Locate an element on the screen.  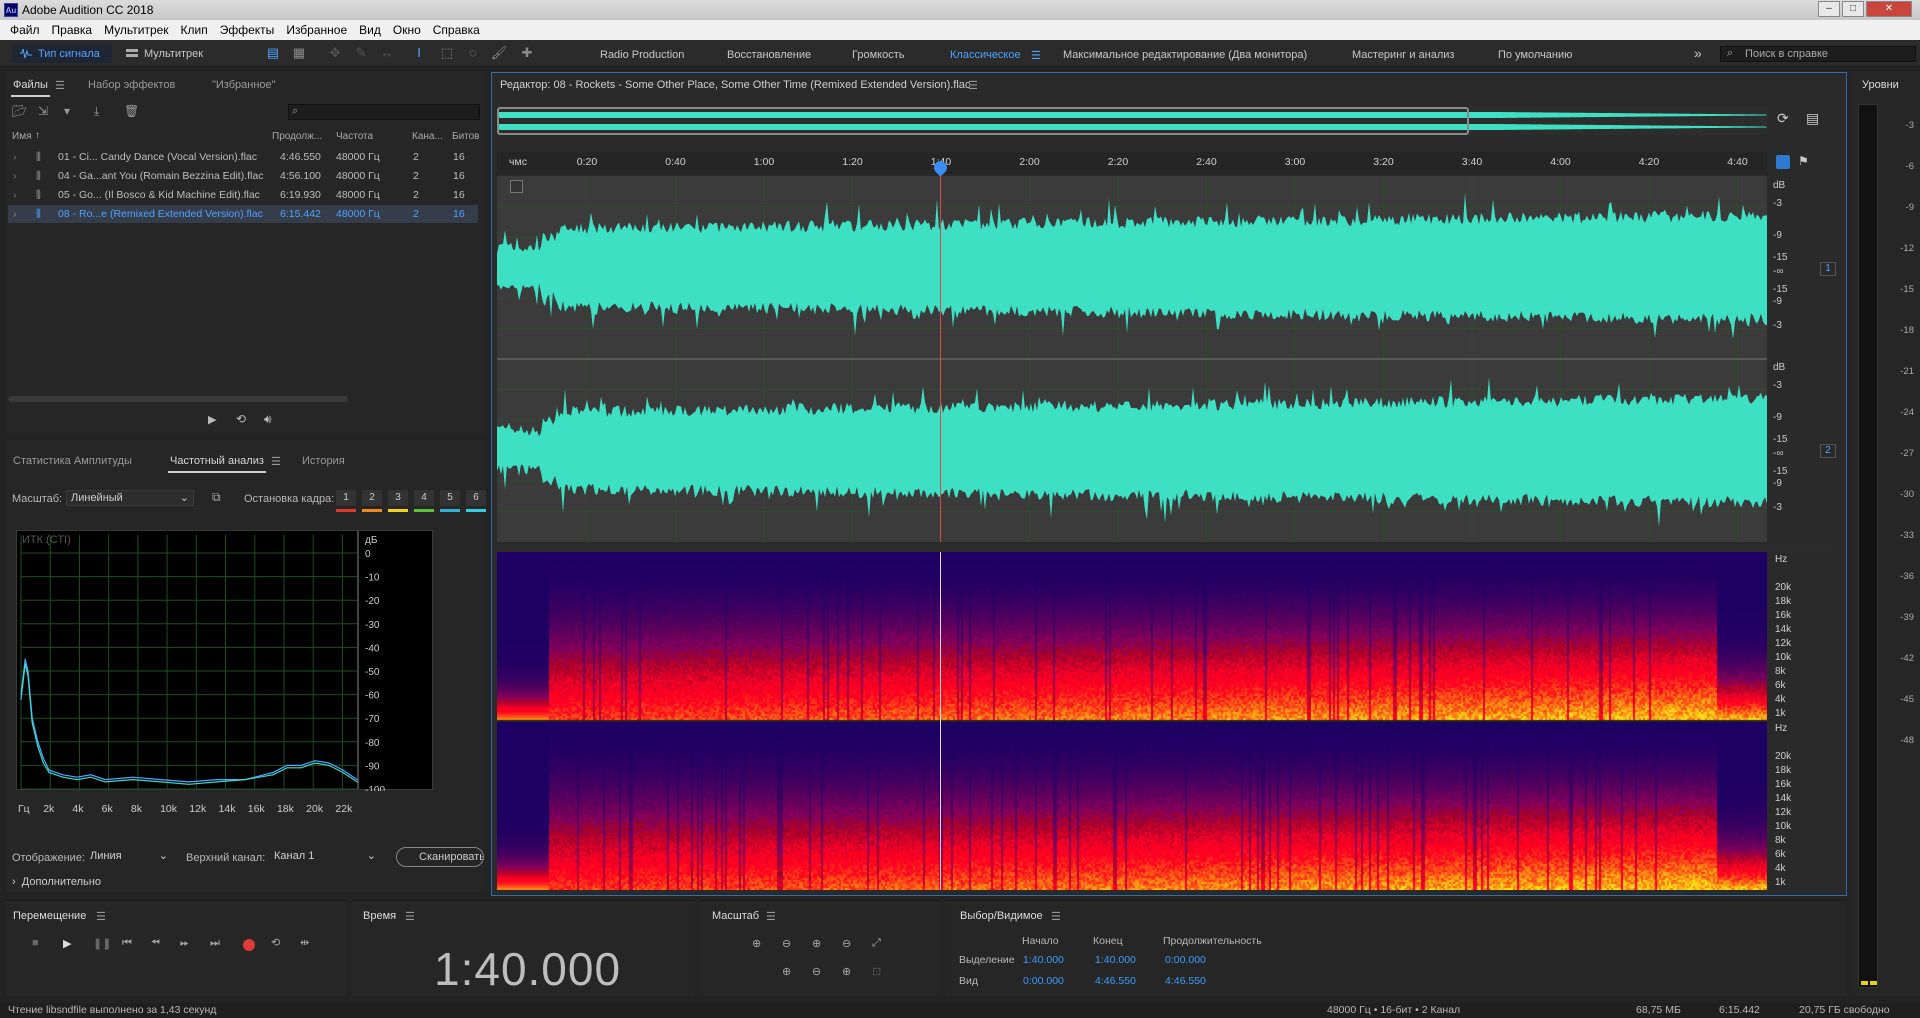
selection-menu-icon: ☰ is located at coordinates (1056, 916).